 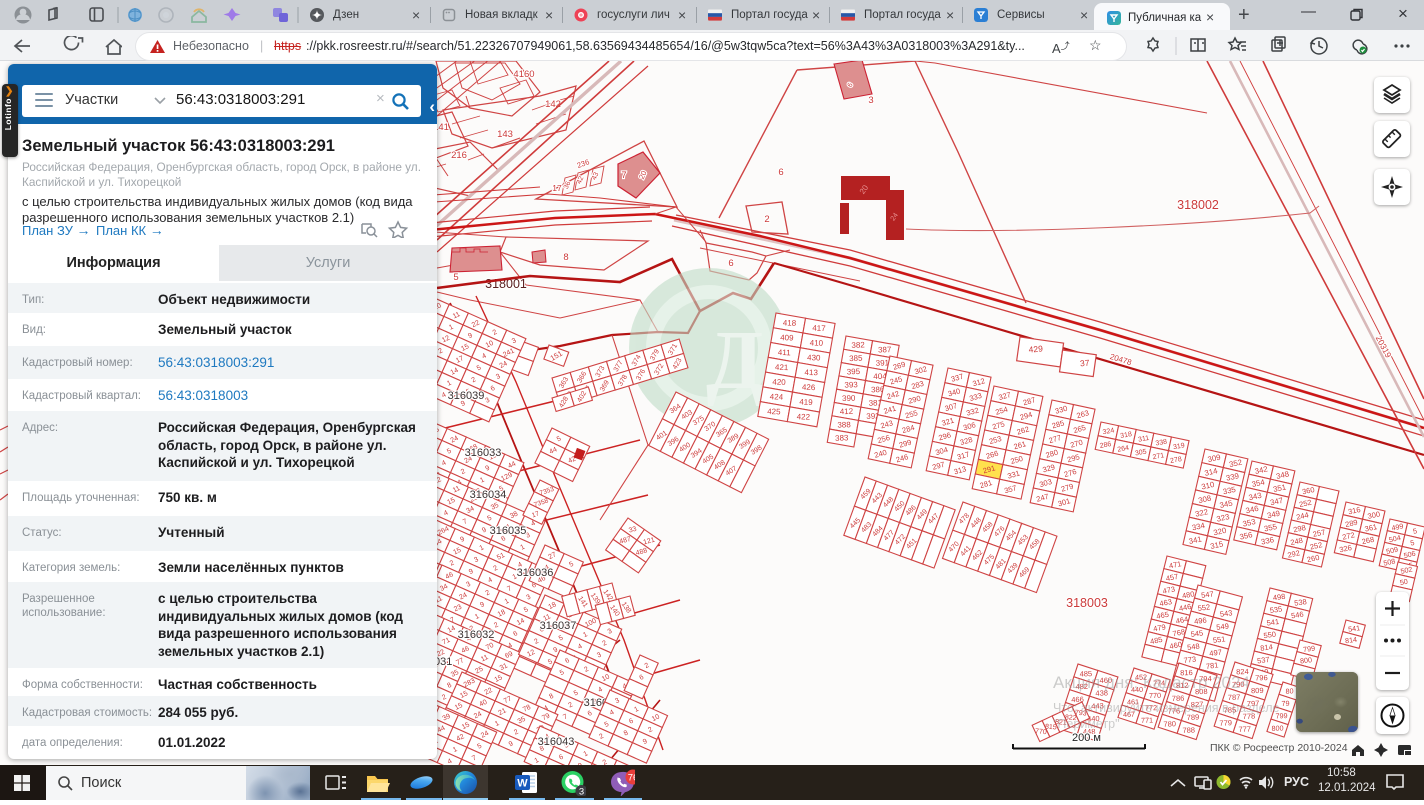 What do you see at coordinates (809, 387) in the screenshot?
I see `svg-text: 426` at bounding box center [809, 387].